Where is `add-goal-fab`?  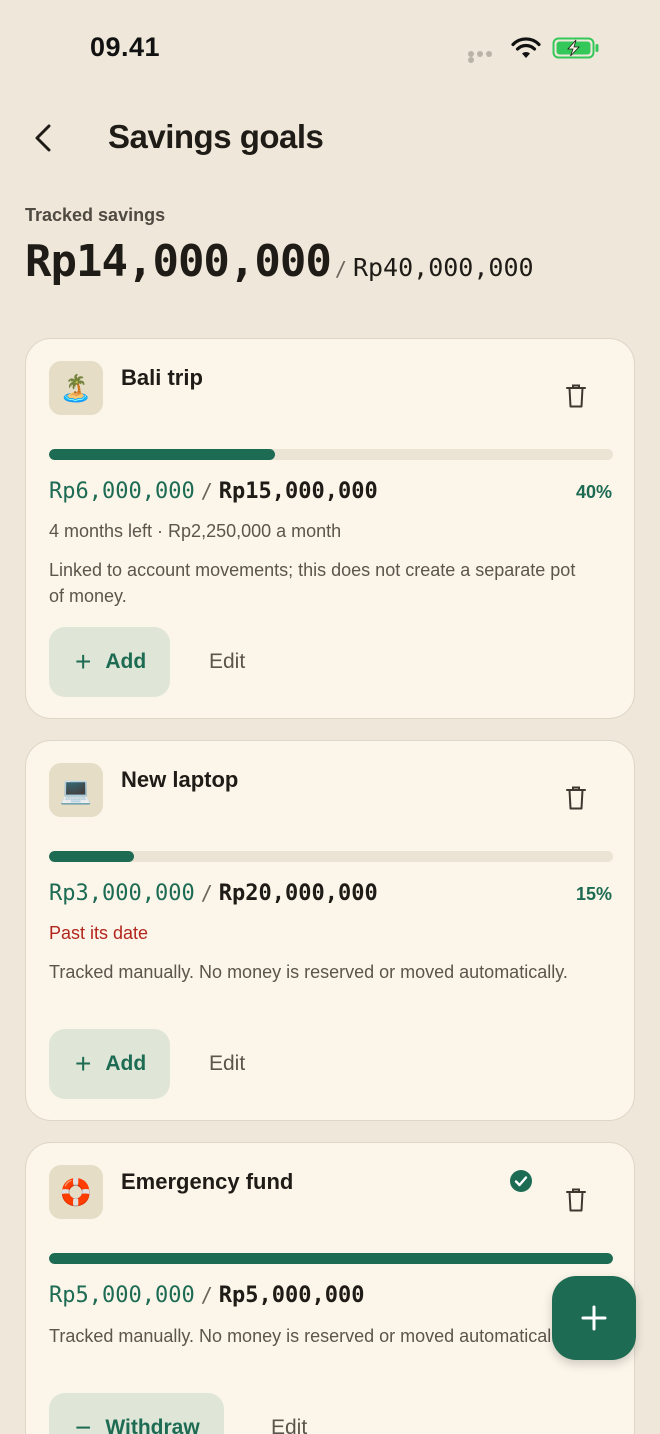
add-goal-fab is located at coordinates (594, 1318).